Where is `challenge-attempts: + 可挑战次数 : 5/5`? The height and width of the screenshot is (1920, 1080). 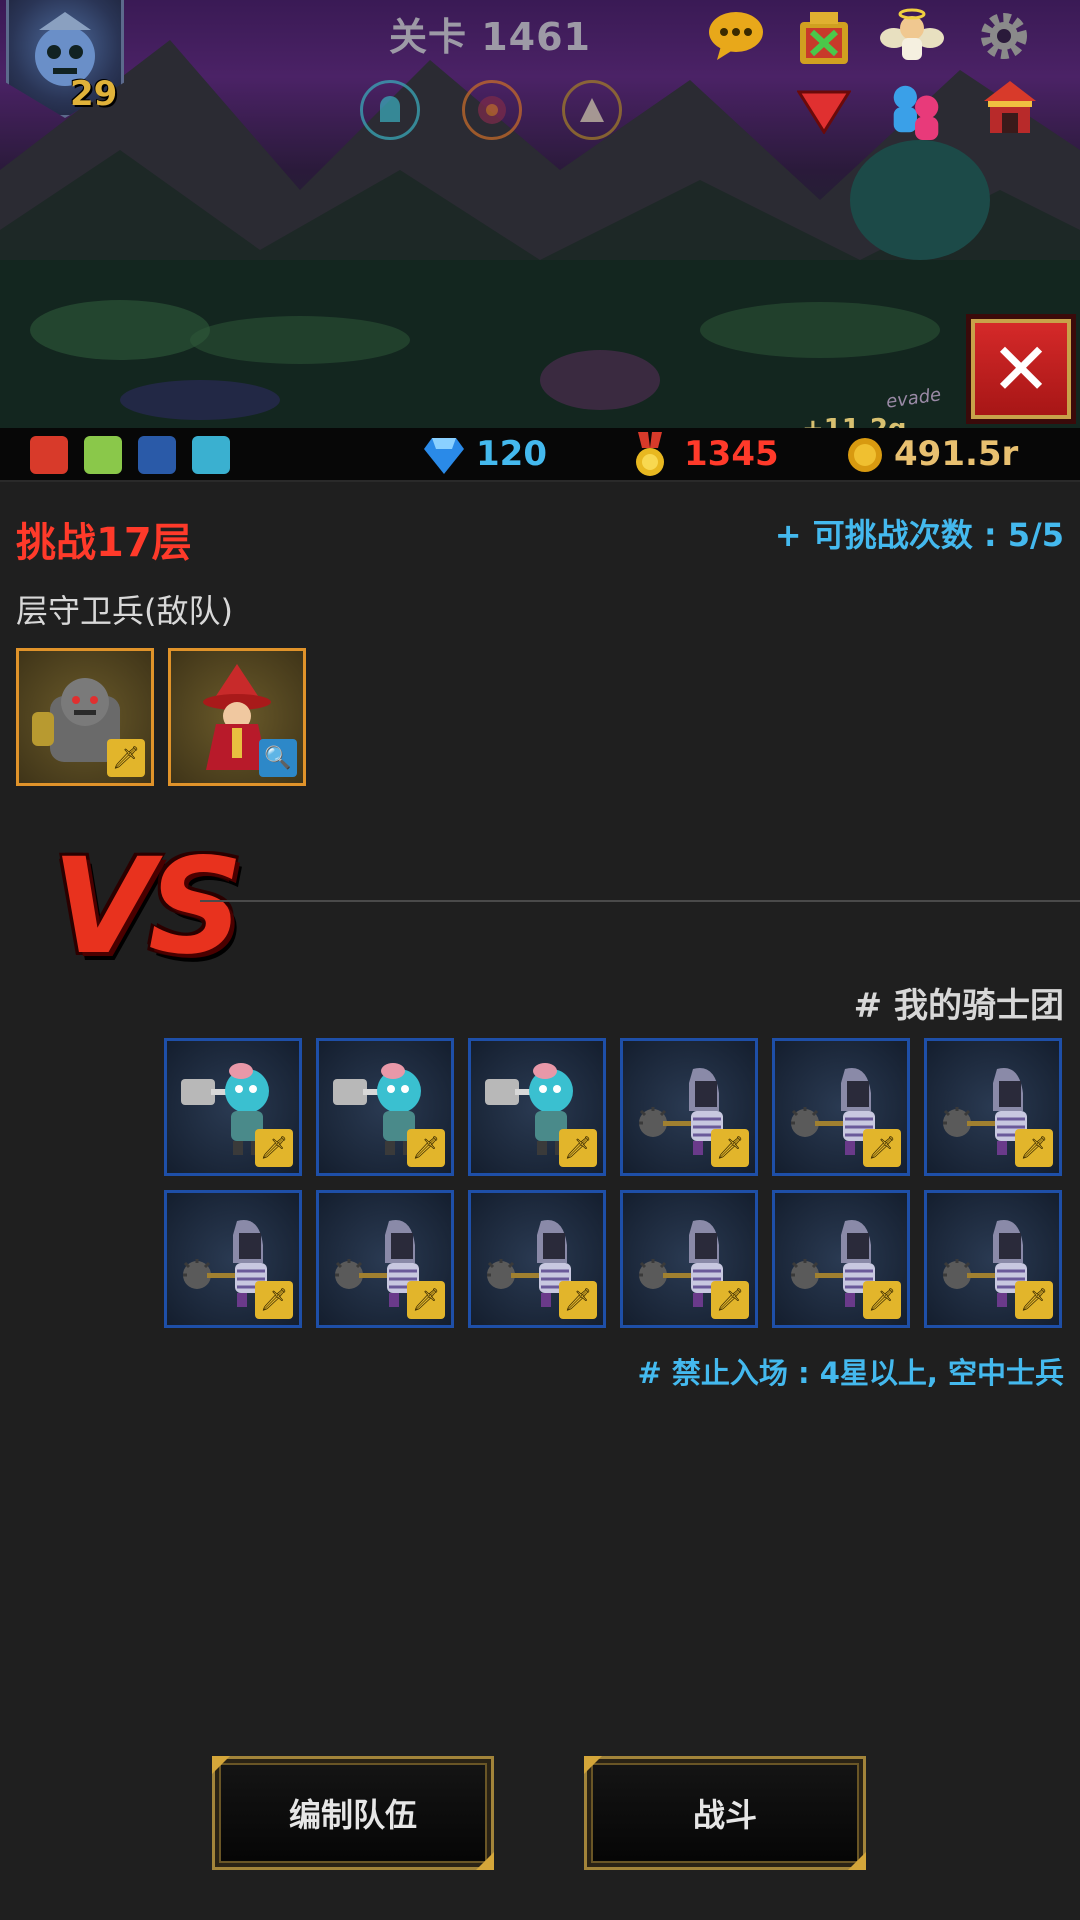
challenge-attempts: + 可挑战次数 : 5/5 is located at coordinates (919, 533).